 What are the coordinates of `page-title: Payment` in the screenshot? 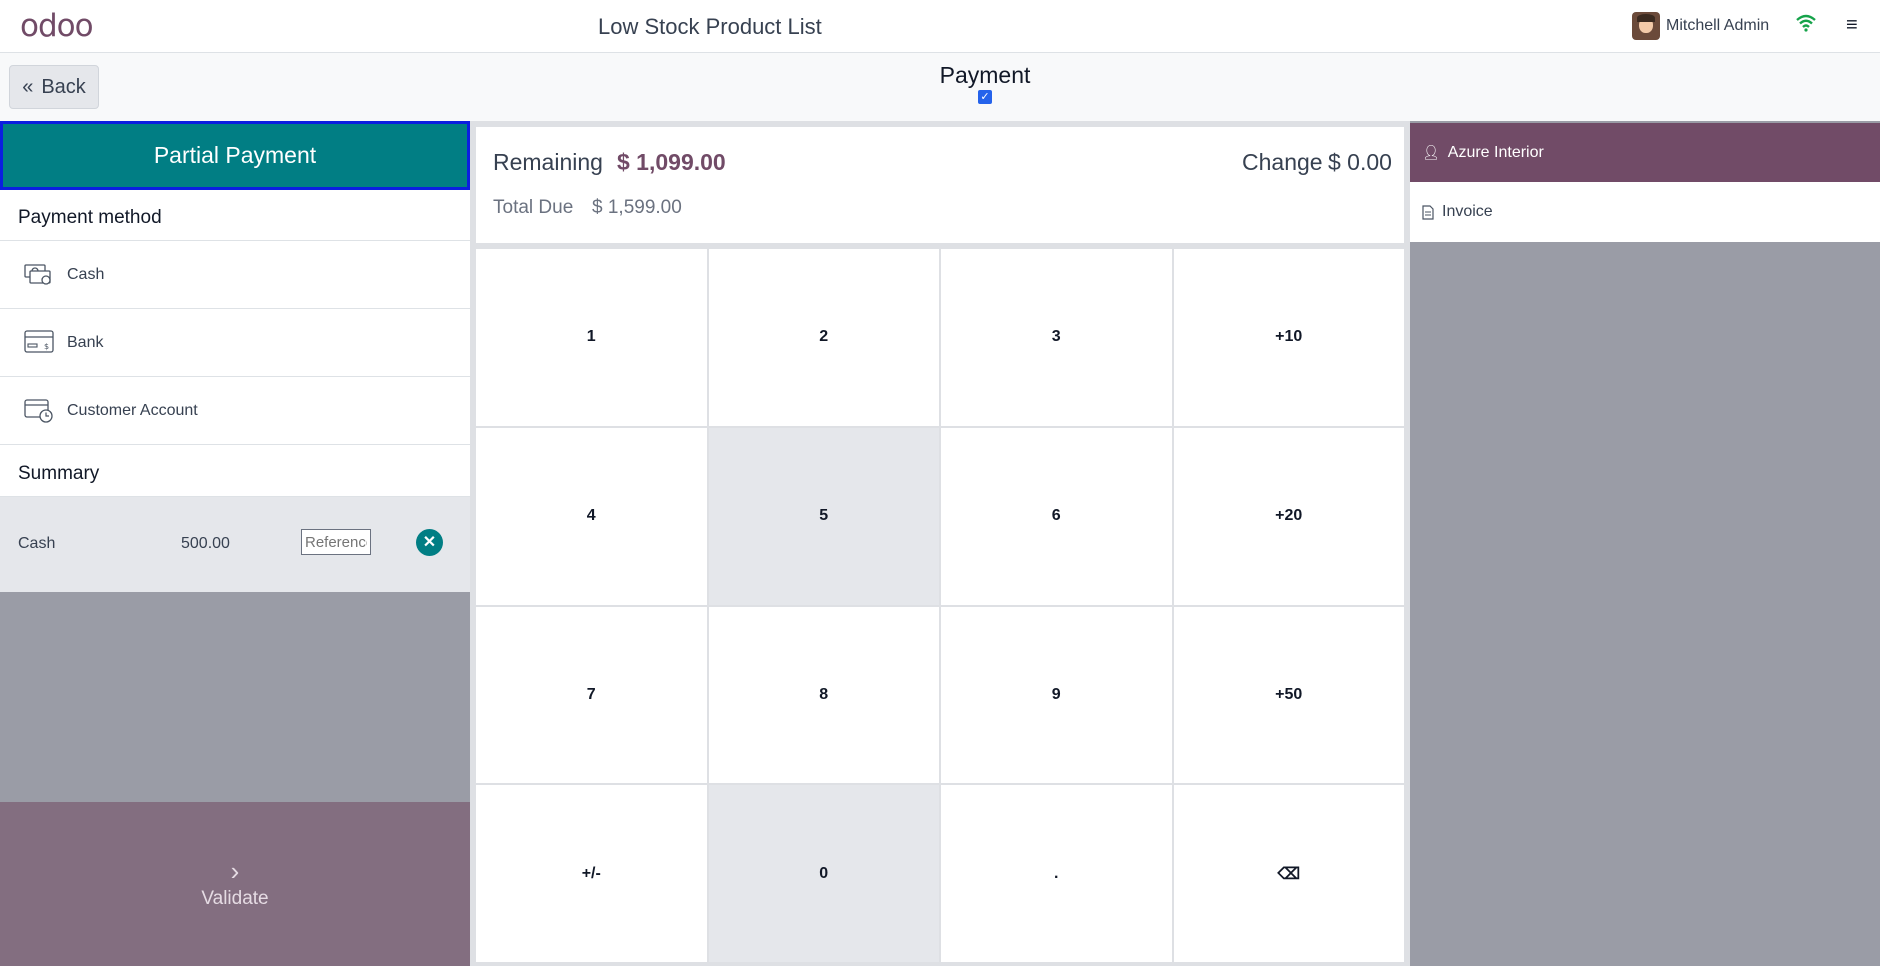 It's located at (985, 75).